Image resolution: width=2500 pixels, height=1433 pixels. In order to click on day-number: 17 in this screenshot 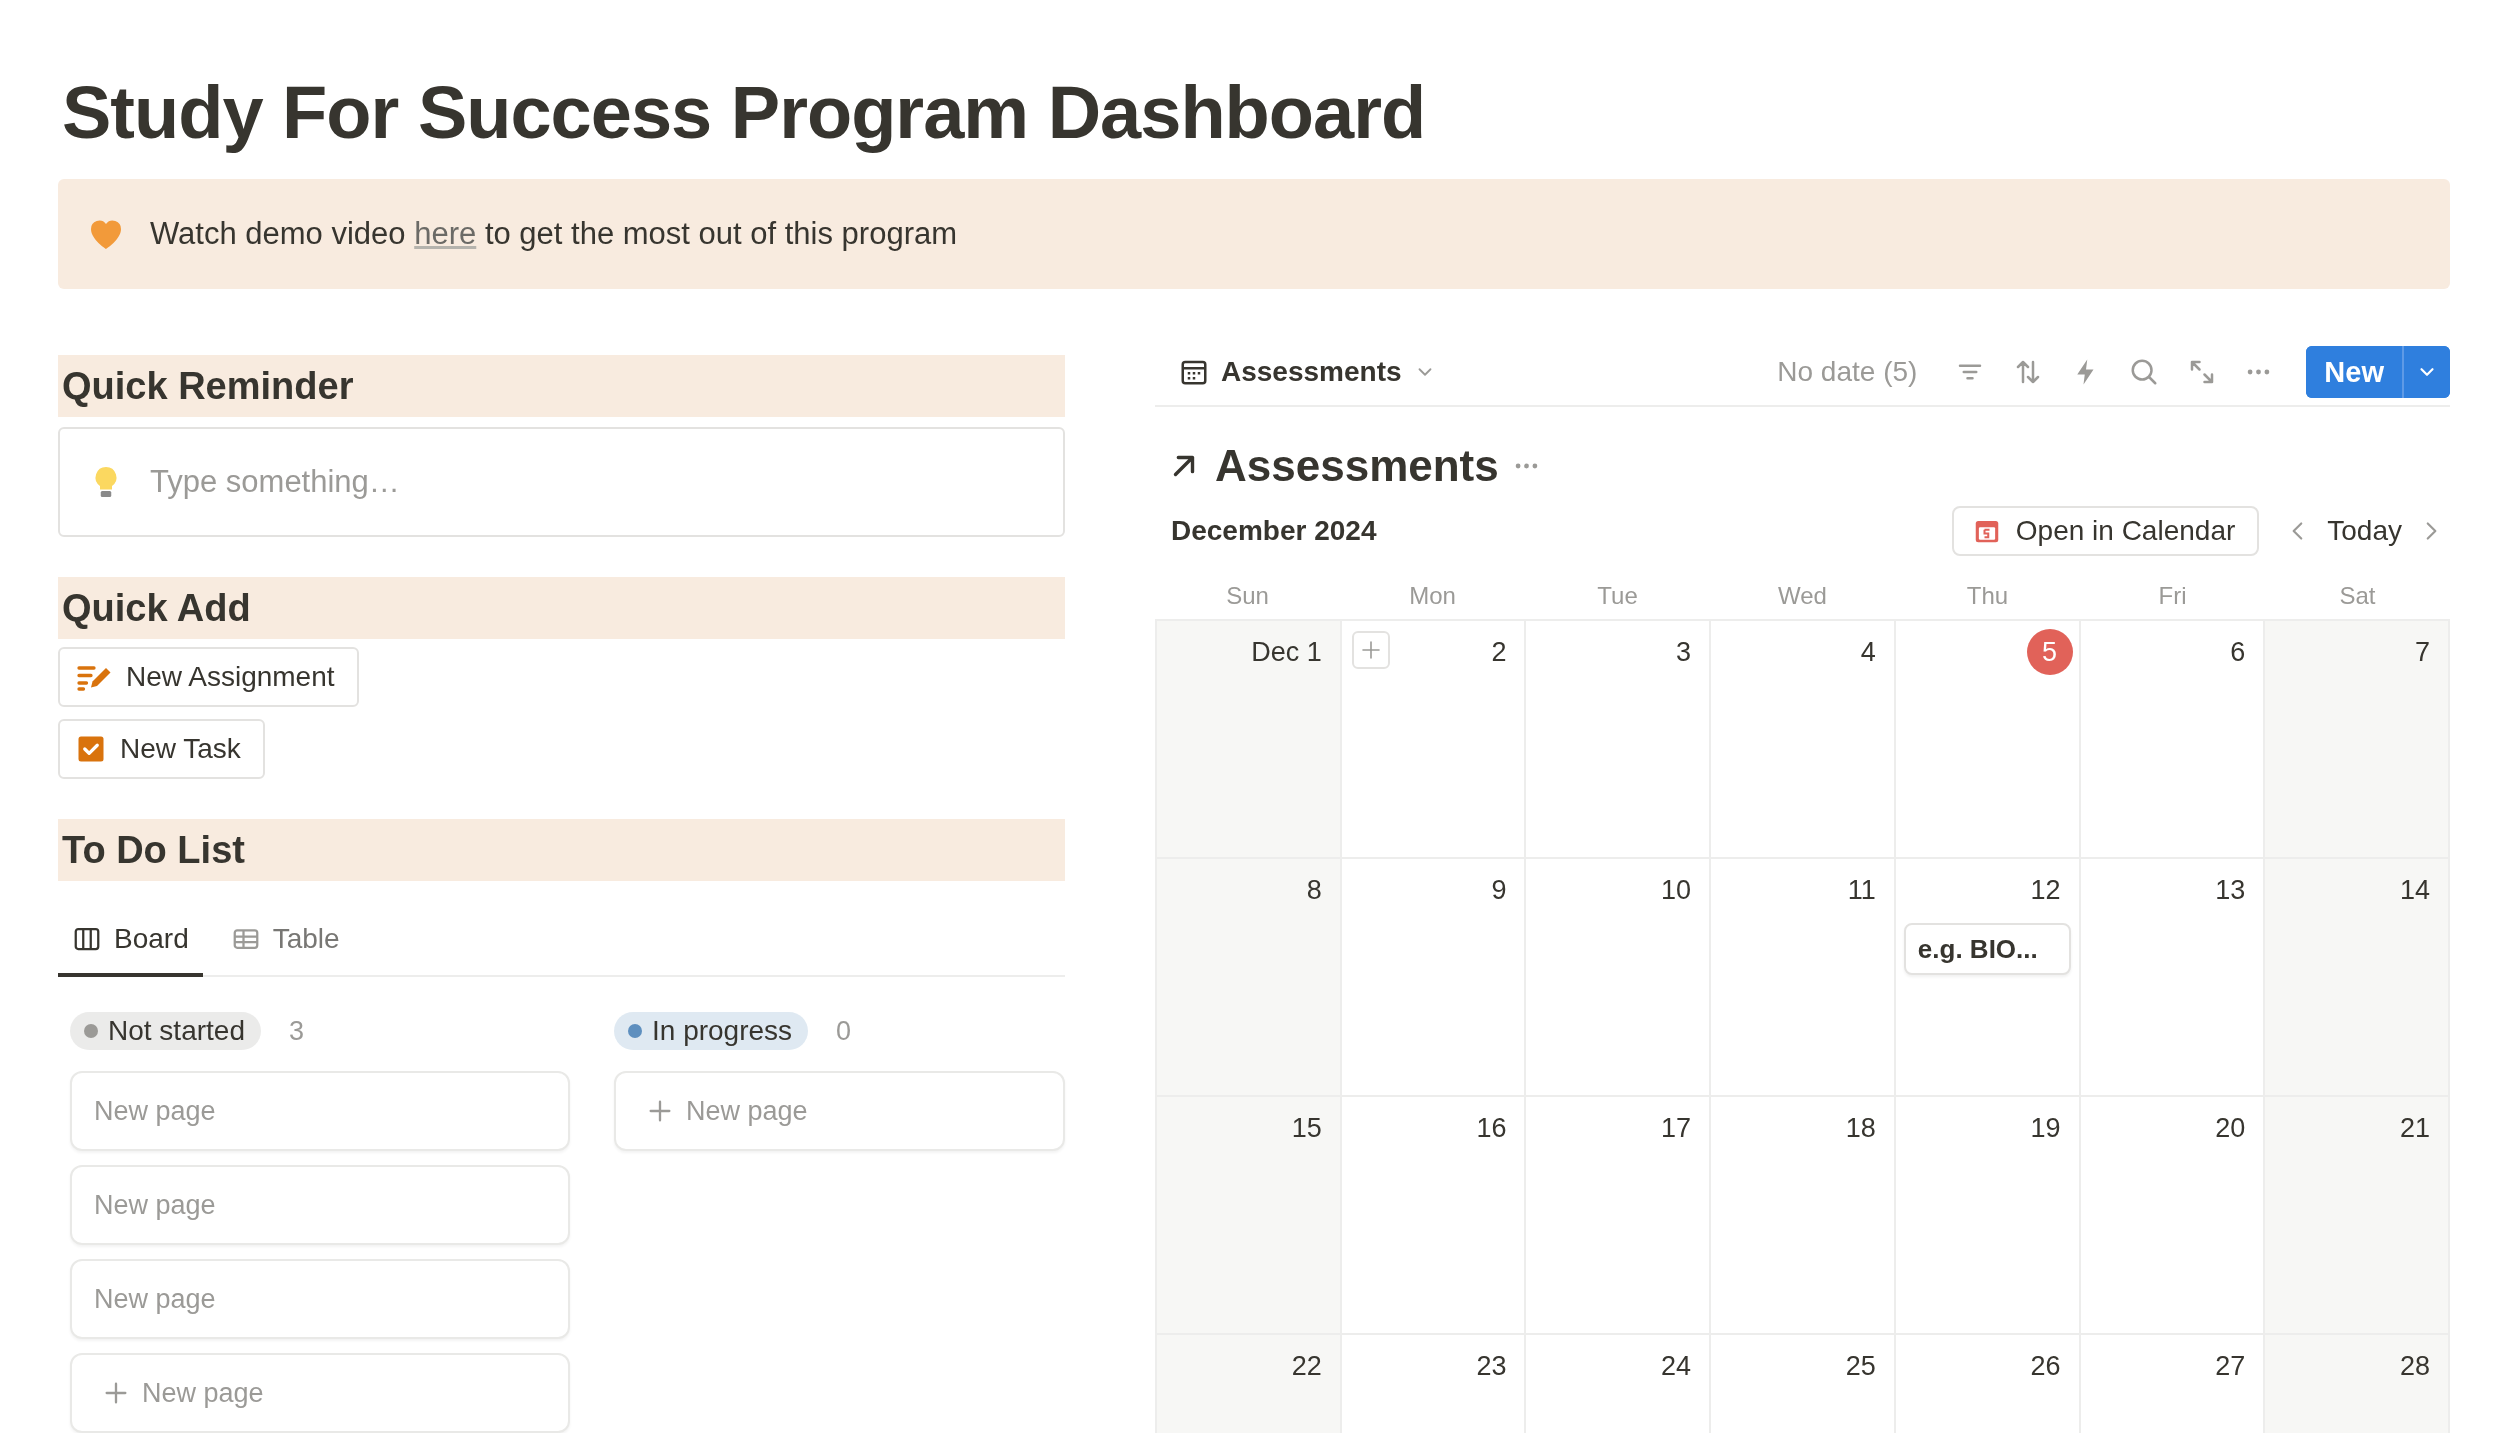, I will do `click(1676, 1128)`.